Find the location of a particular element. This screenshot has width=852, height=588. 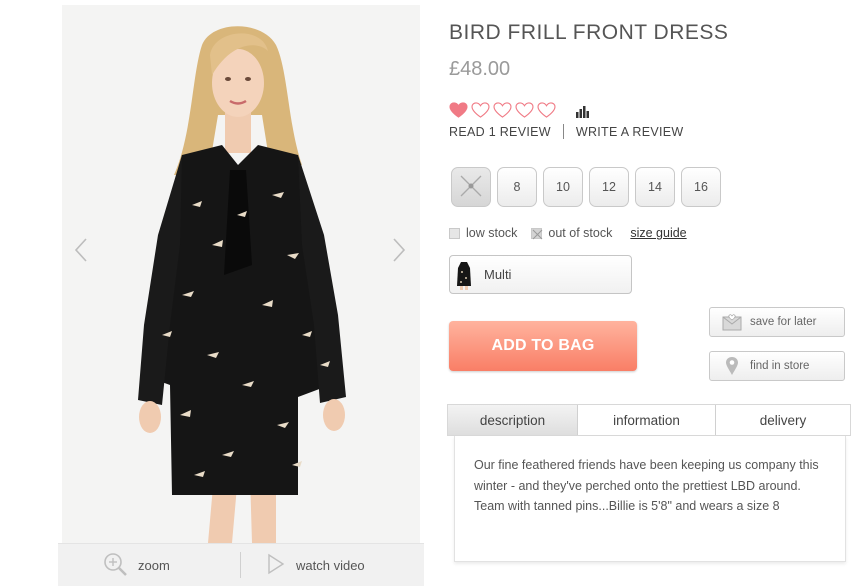

size-selector: 8 10 12 14 16 is located at coordinates (586, 187).